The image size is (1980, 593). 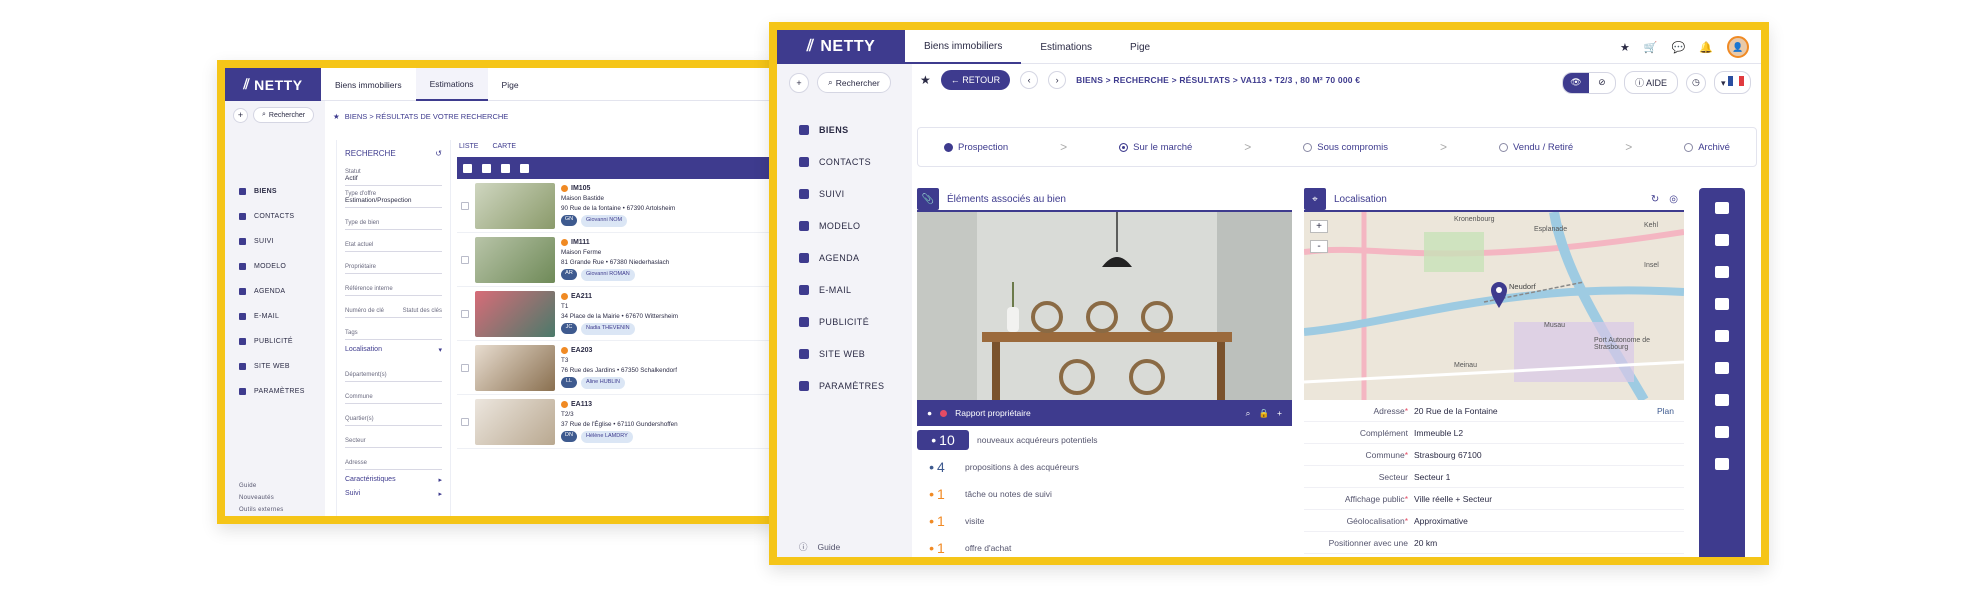 What do you see at coordinates (929, 413) in the screenshot?
I see `play-icon: ●` at bounding box center [929, 413].